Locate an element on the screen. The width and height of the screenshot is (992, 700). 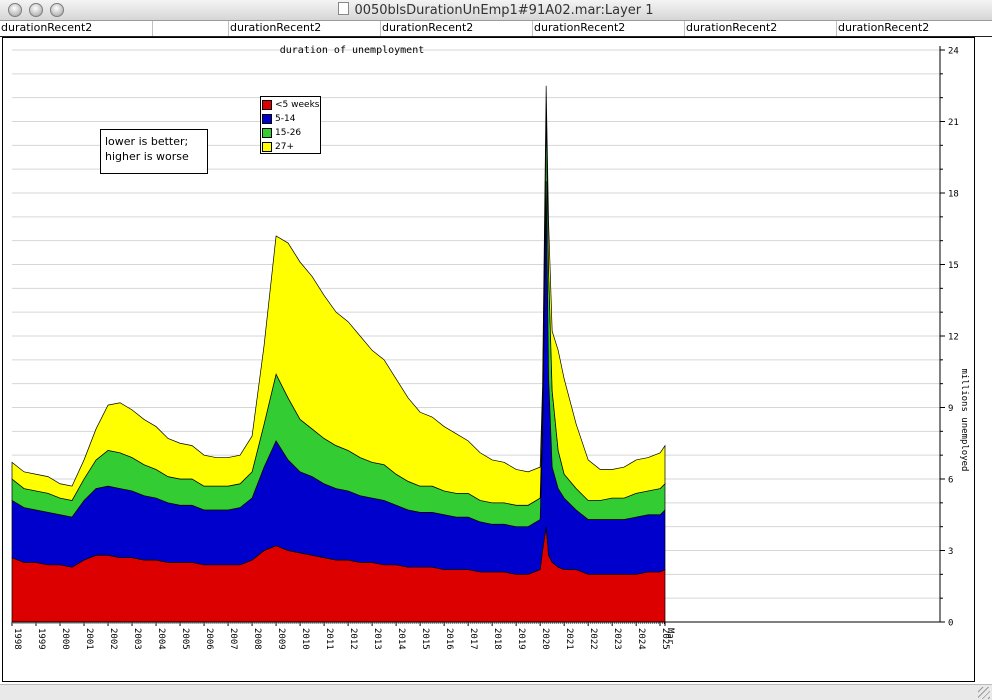
x-tick-label: 2016 is located at coordinates (449, 639).